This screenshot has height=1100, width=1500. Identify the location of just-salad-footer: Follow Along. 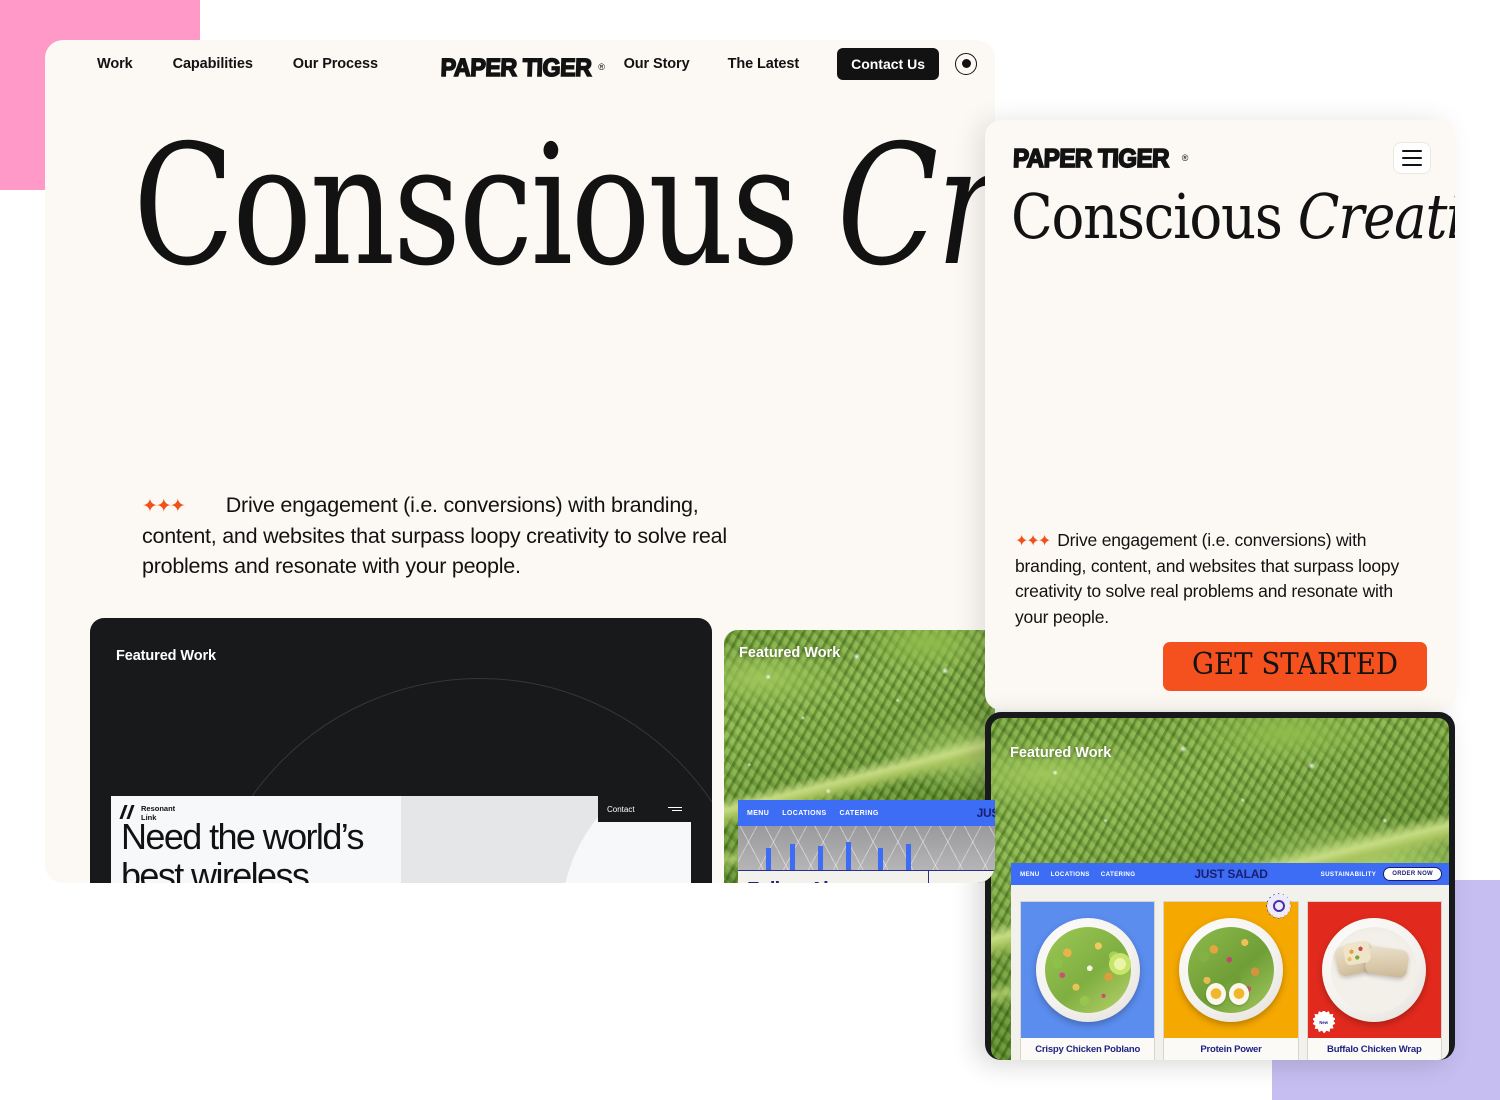
(866, 876).